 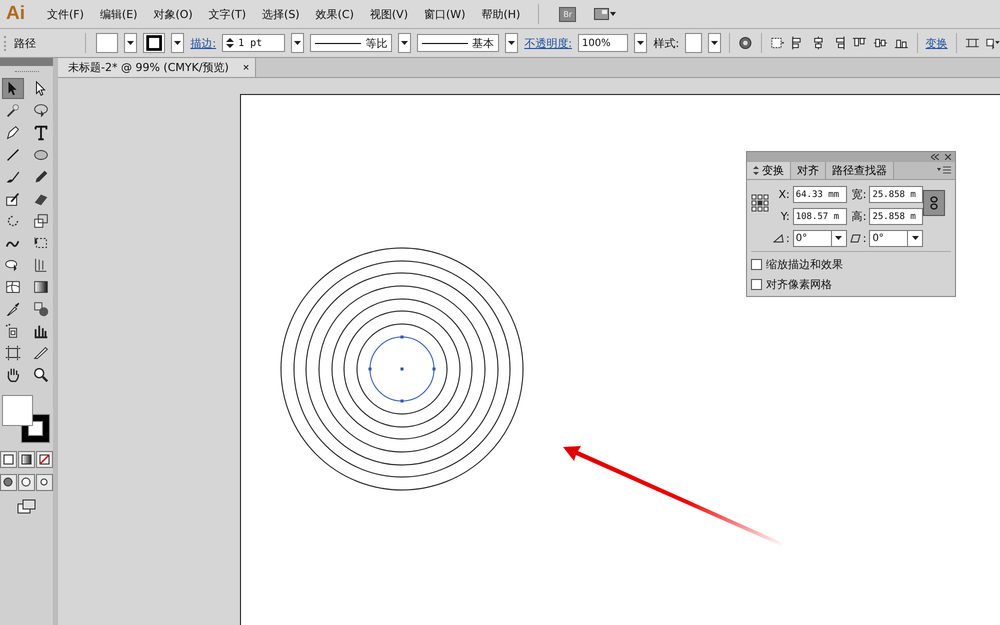 What do you see at coordinates (769, 170) in the screenshot?
I see `panel-tab: 变换` at bounding box center [769, 170].